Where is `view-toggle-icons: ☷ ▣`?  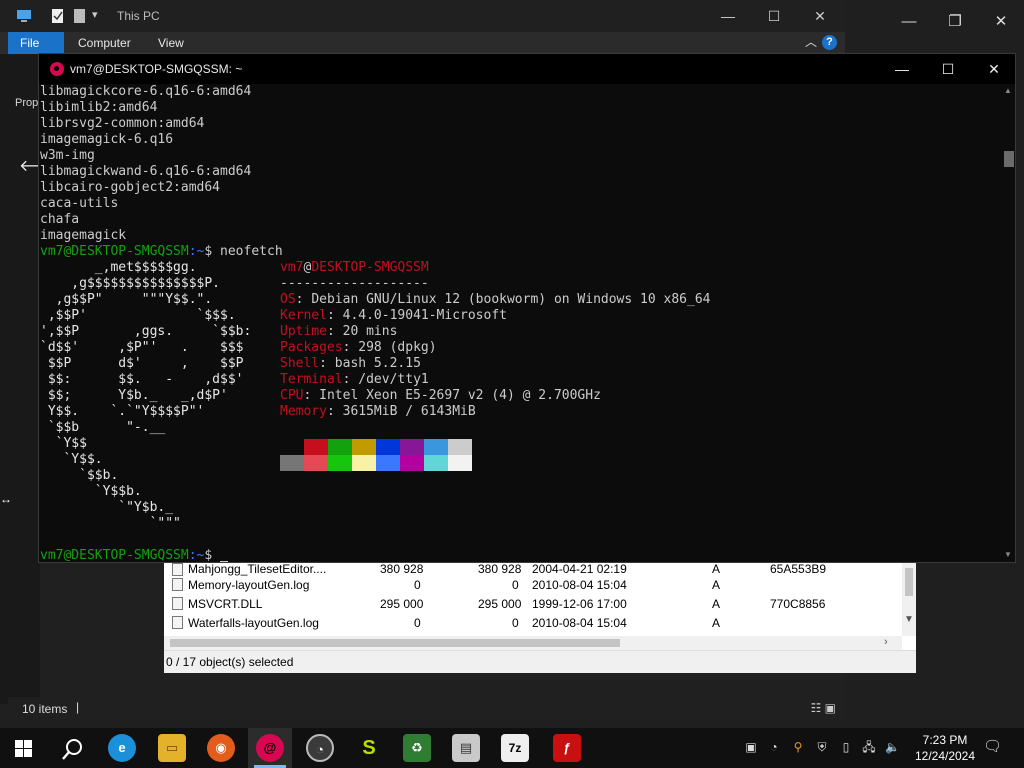 view-toggle-icons: ☷ ▣ is located at coordinates (823, 708).